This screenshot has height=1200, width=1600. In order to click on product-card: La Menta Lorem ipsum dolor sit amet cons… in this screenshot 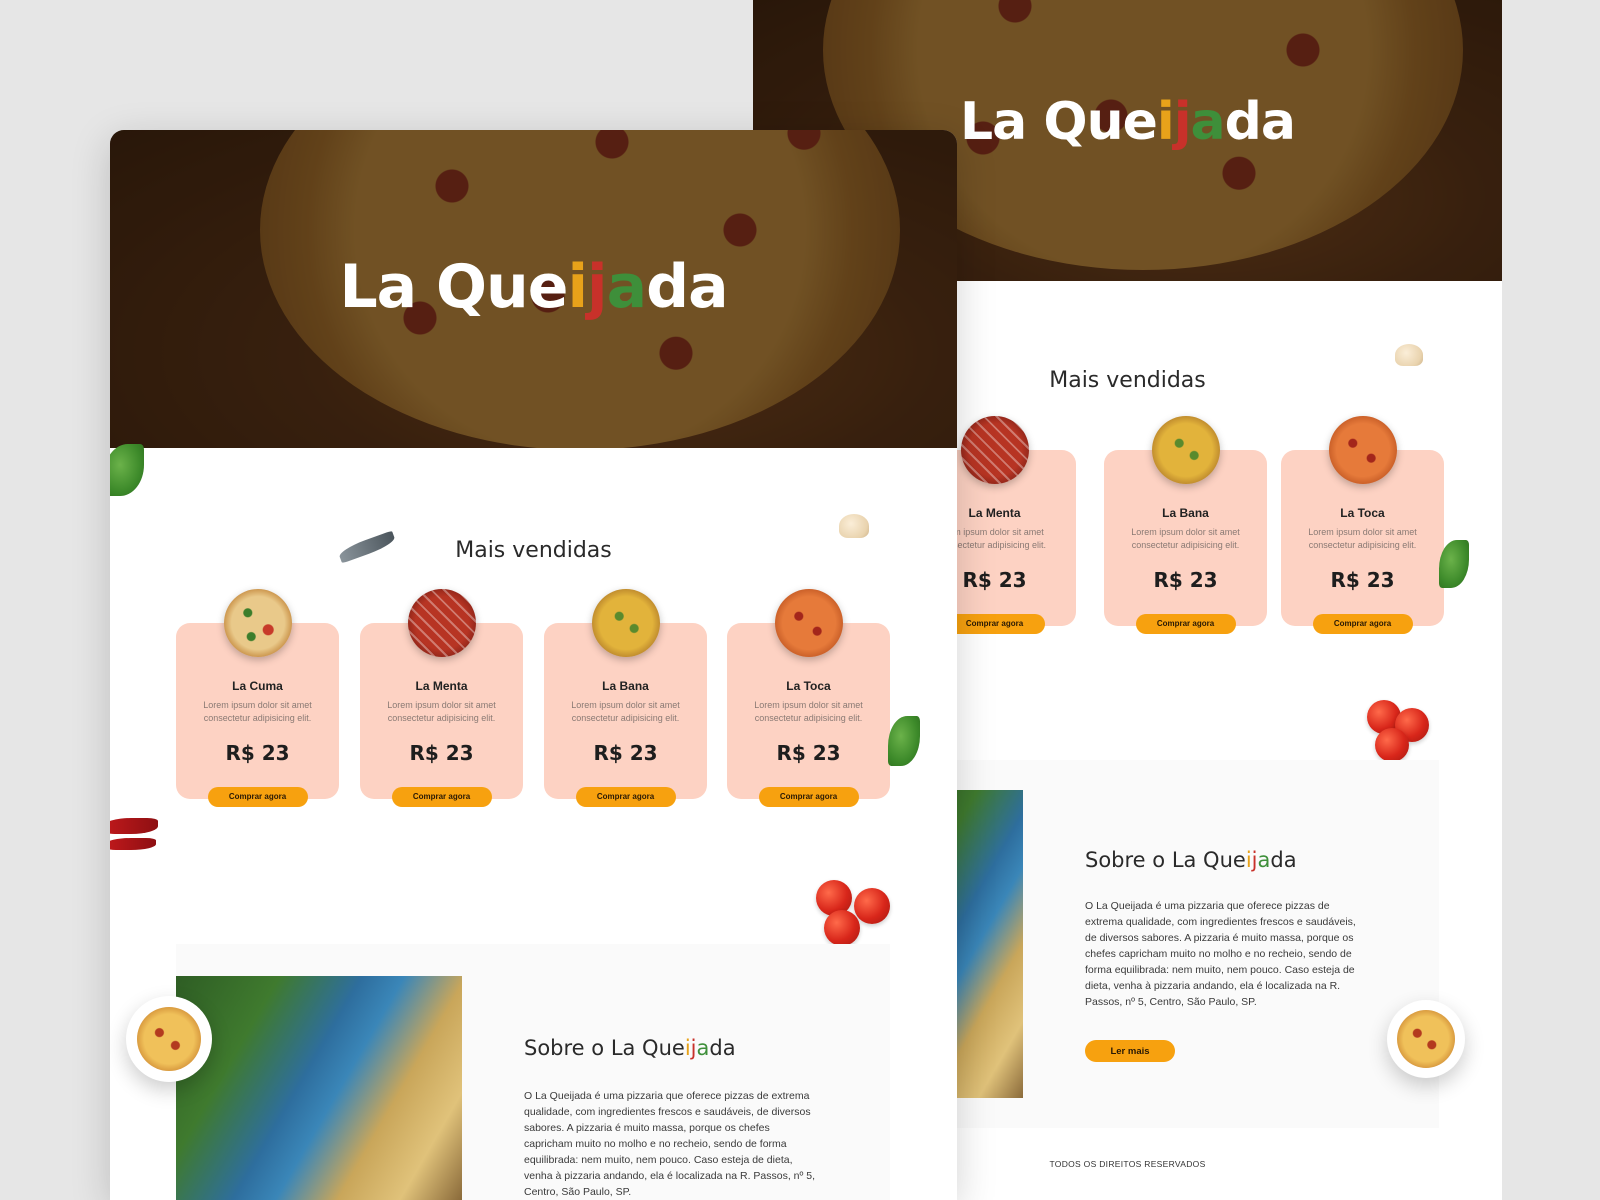, I will do `click(441, 698)`.